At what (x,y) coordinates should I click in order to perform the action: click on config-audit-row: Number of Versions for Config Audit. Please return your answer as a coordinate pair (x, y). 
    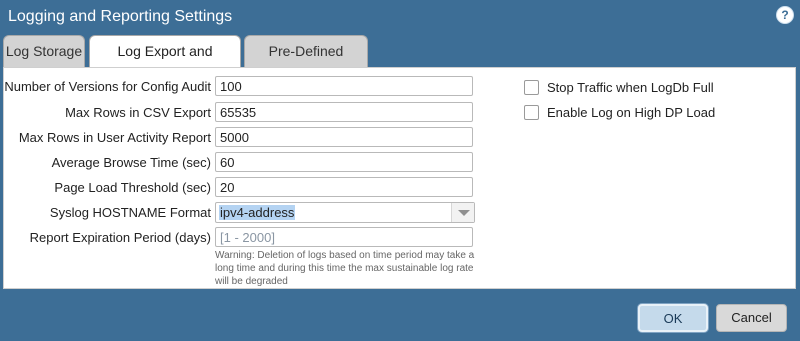
    Looking at the image, I should click on (244, 87).